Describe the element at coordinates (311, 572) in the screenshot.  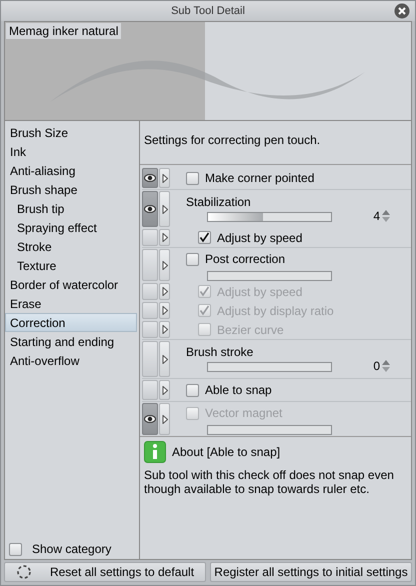
I see `register-button: Register all settings to initial settings` at that location.